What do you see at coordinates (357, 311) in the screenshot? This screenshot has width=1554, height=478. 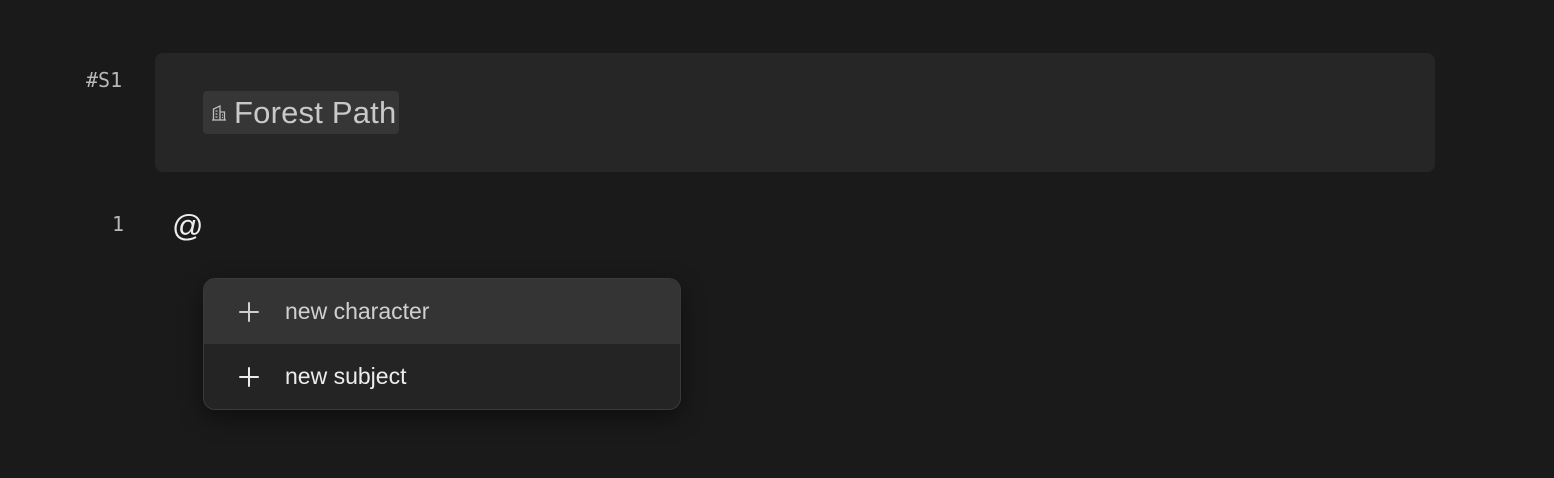 I see `menu-item-label: new character` at bounding box center [357, 311].